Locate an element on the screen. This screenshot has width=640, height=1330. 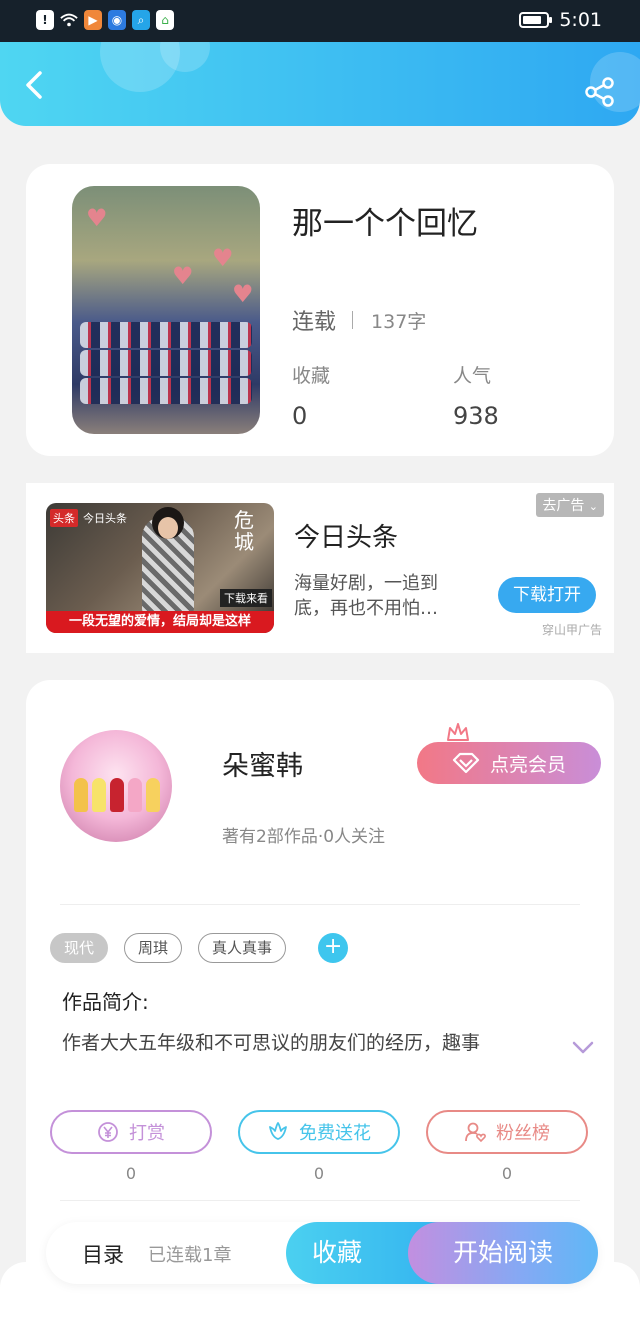
ad-download-button: 下载打开 is located at coordinates (547, 595).